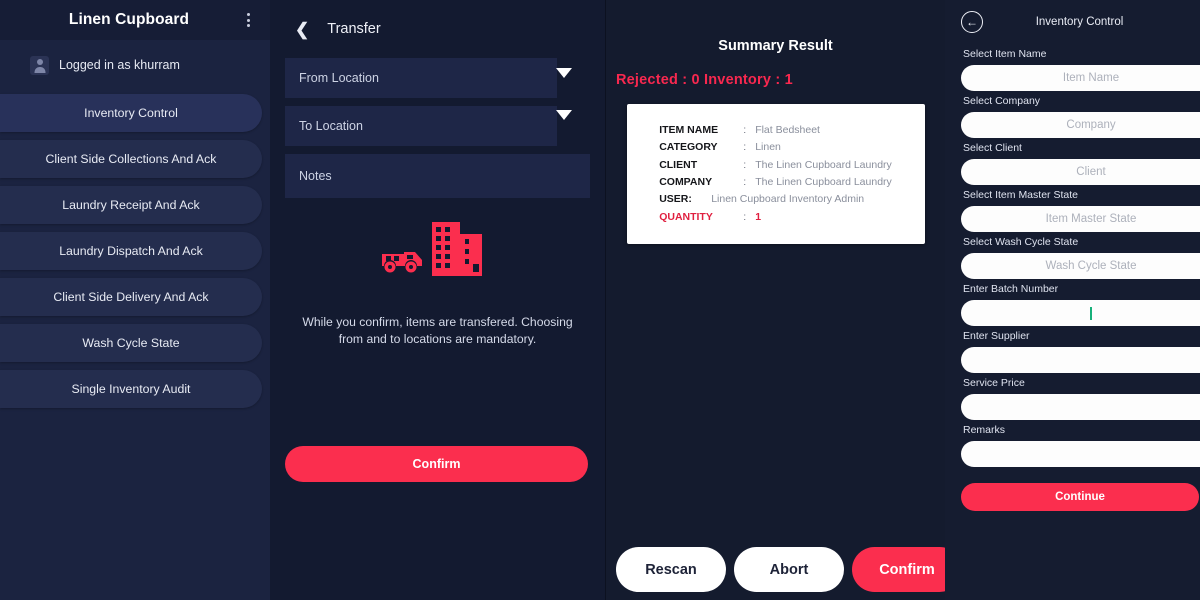  I want to click on field-item-name: Select Item Name Item Name, so click(1080, 69).